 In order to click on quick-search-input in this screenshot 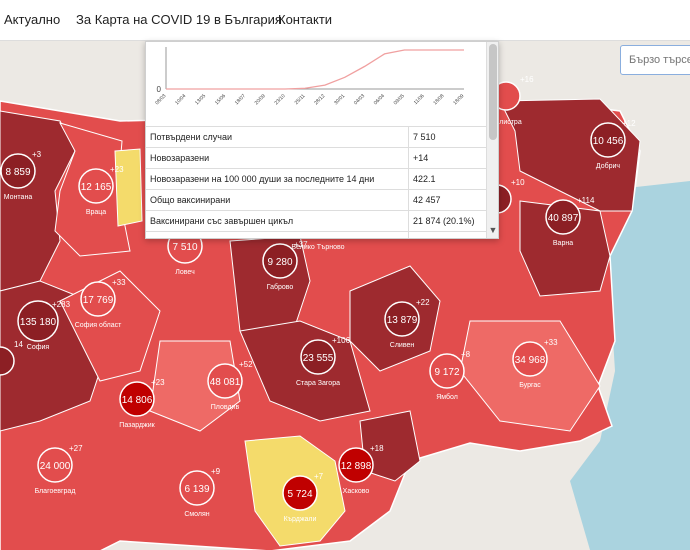, I will do `click(655, 60)`.